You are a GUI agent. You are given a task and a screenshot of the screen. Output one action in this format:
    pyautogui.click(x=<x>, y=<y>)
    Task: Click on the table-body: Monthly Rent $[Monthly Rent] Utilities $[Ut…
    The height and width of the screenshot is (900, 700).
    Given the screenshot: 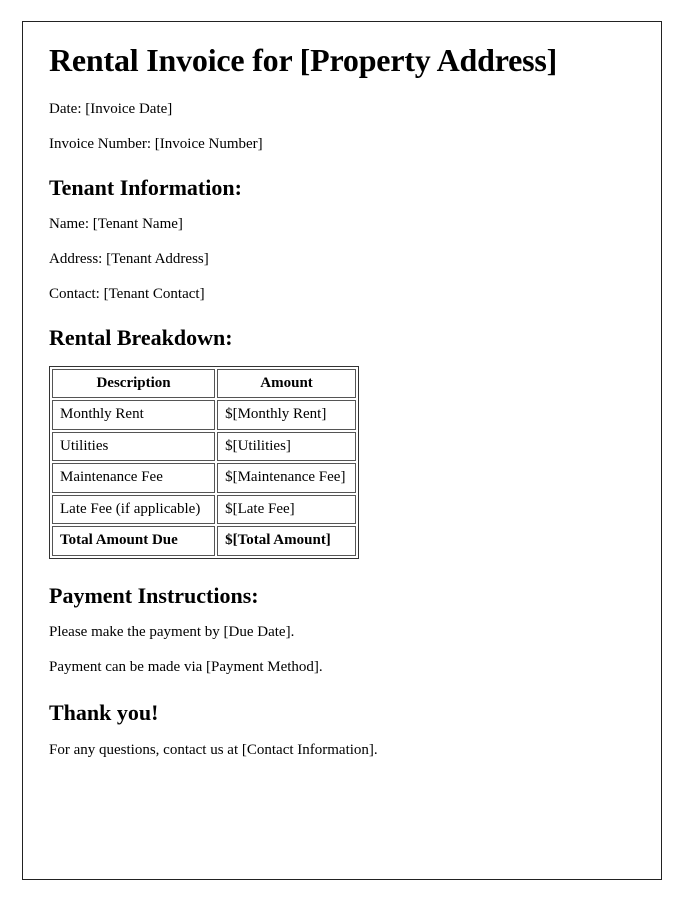 What is the action you would take?
    pyautogui.click(x=204, y=478)
    